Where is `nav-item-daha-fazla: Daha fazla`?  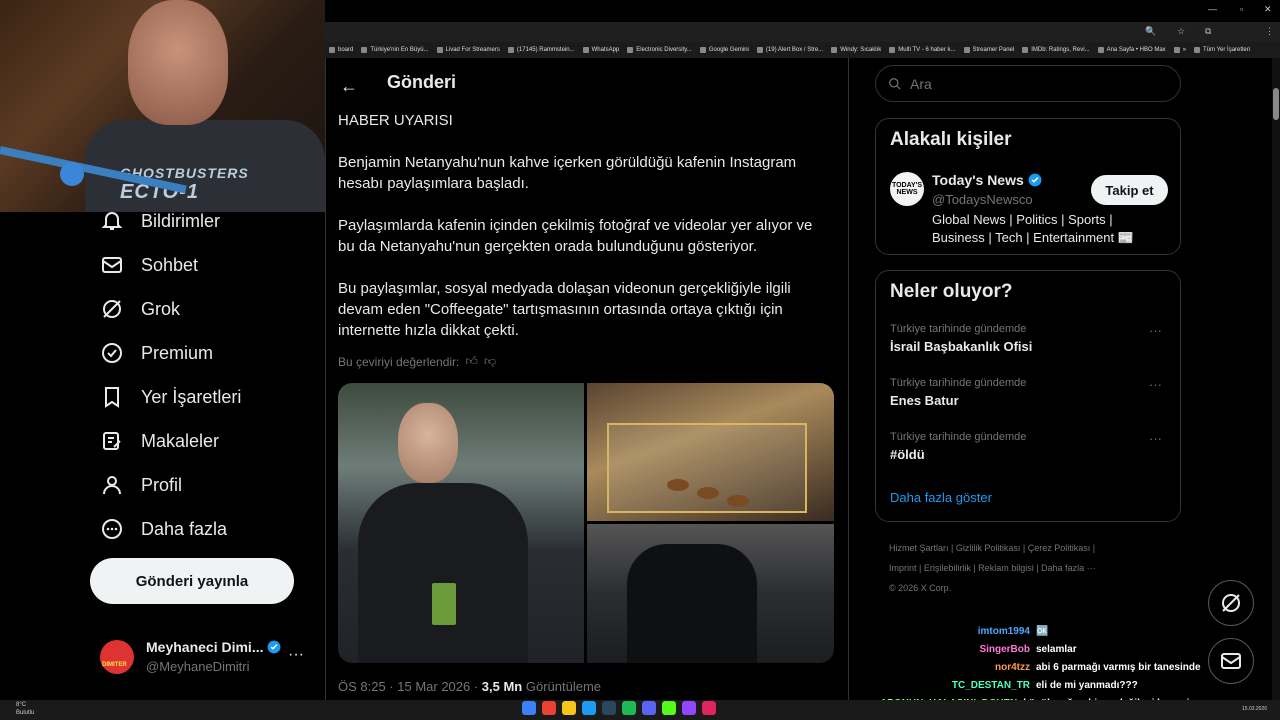
nav-item-daha-fazla: Daha fazla is located at coordinates (163, 529).